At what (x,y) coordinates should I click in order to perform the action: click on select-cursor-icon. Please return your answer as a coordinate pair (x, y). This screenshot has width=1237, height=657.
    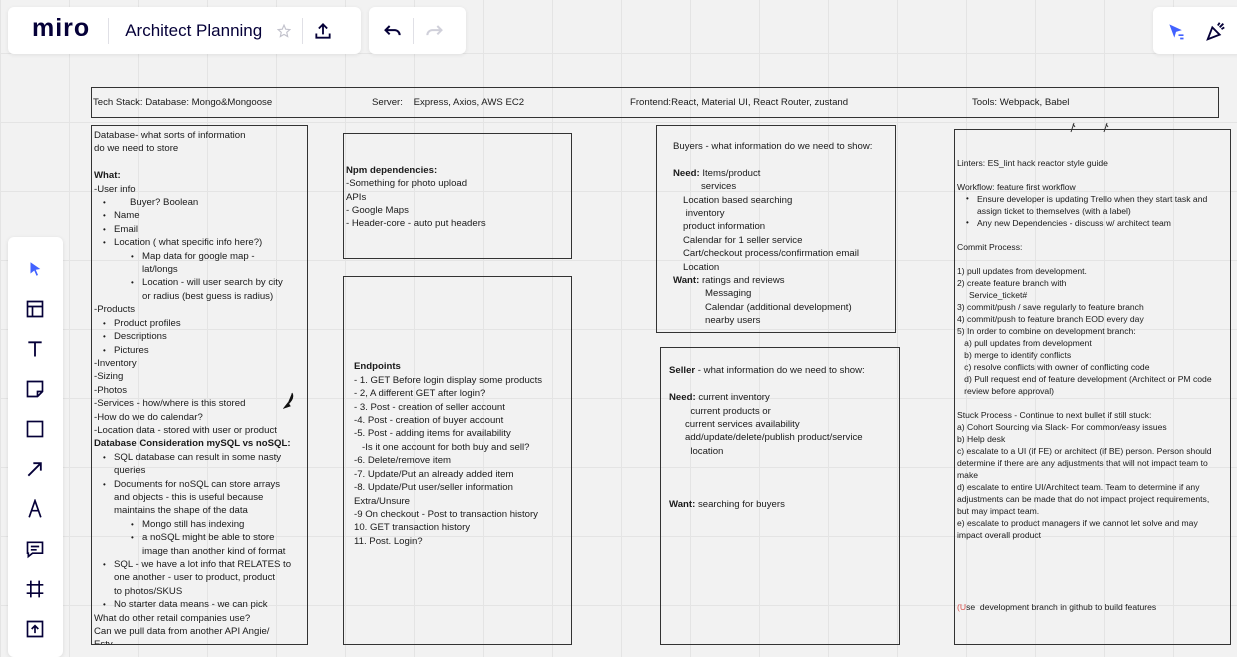
    Looking at the image, I should click on (35, 269).